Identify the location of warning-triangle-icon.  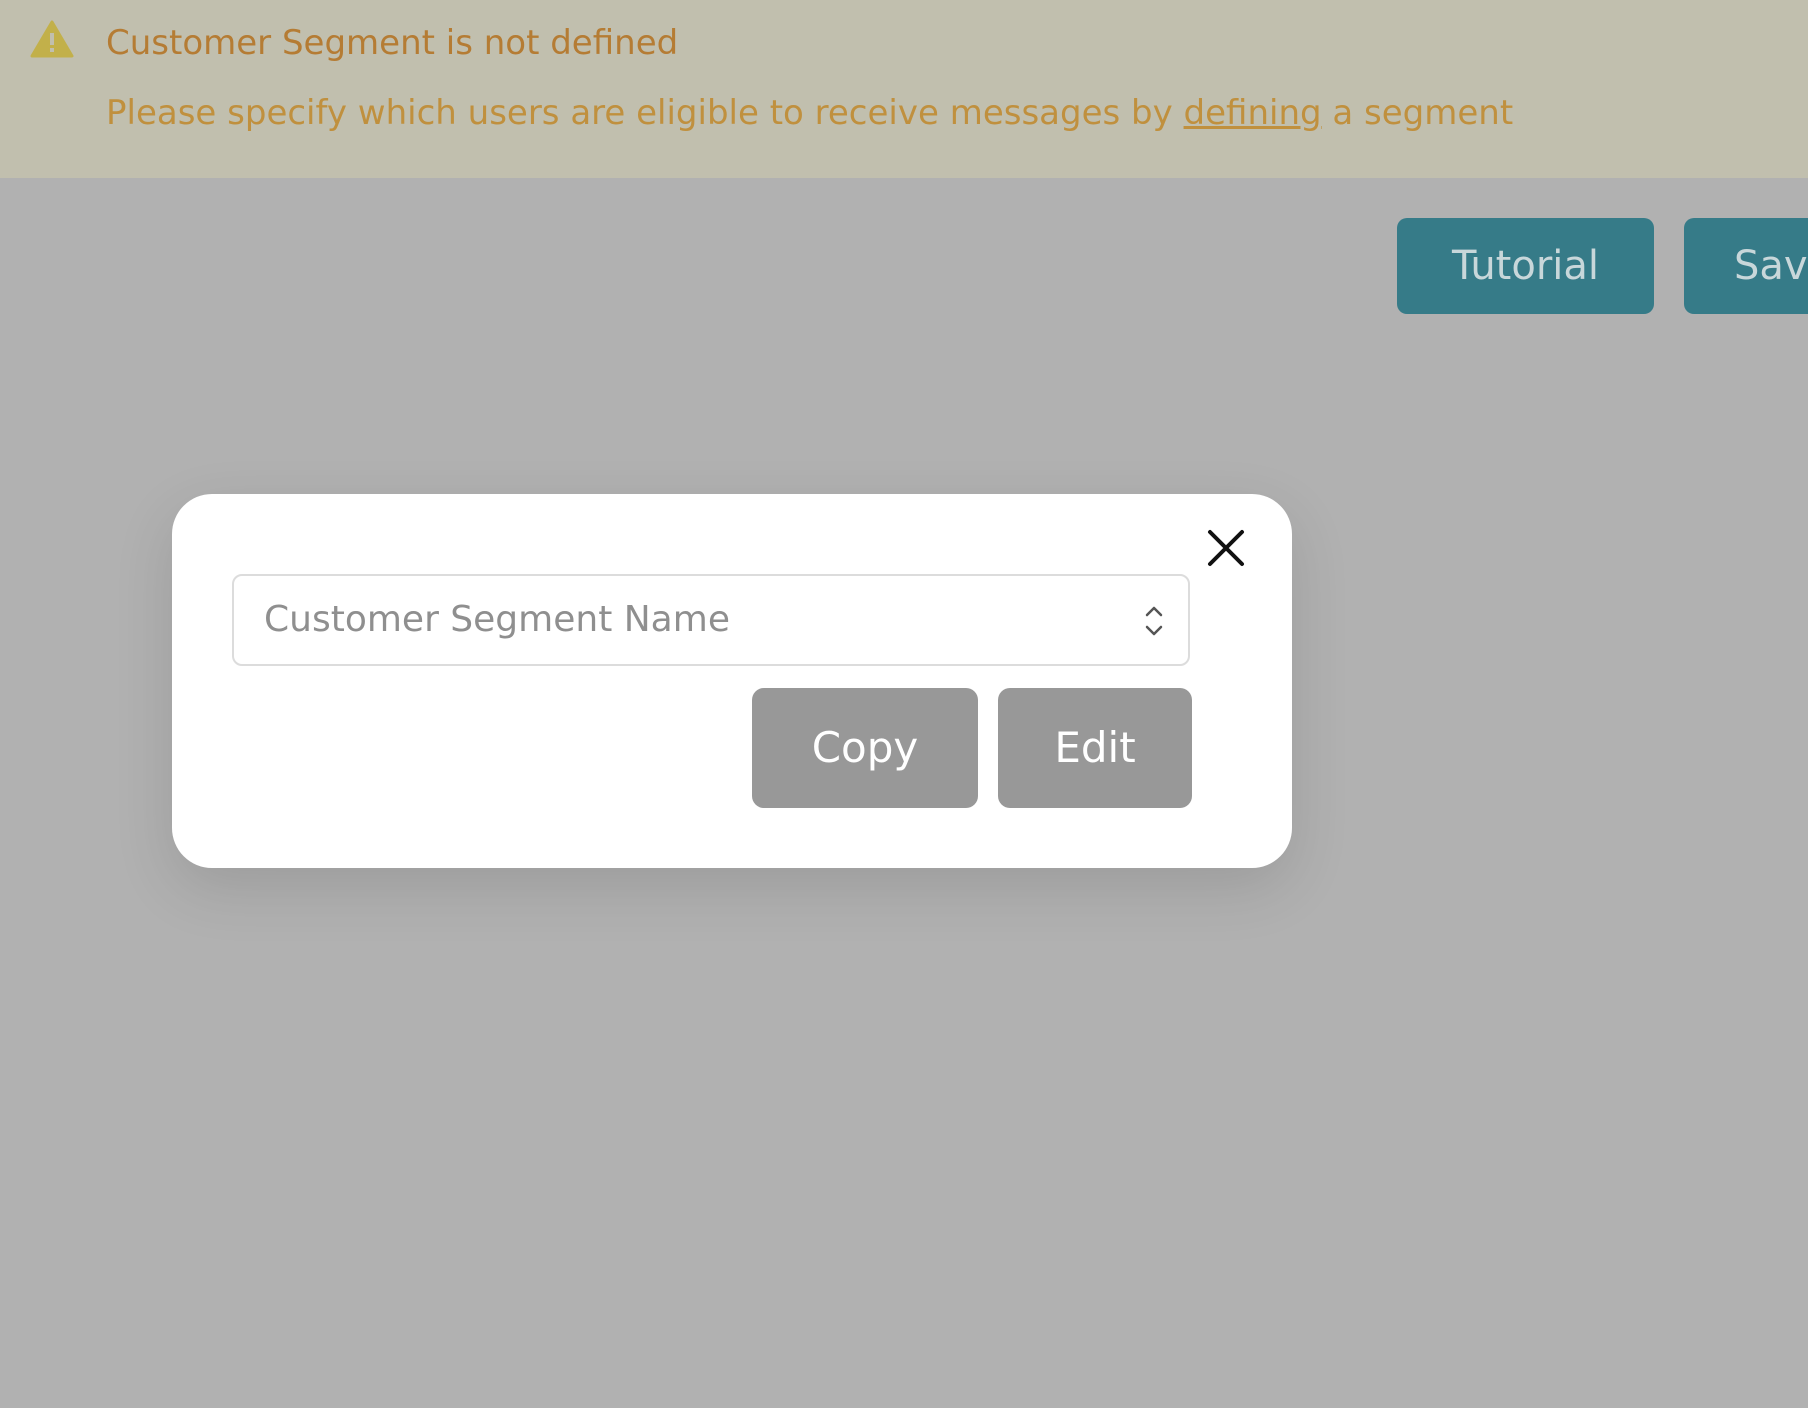
(52, 39).